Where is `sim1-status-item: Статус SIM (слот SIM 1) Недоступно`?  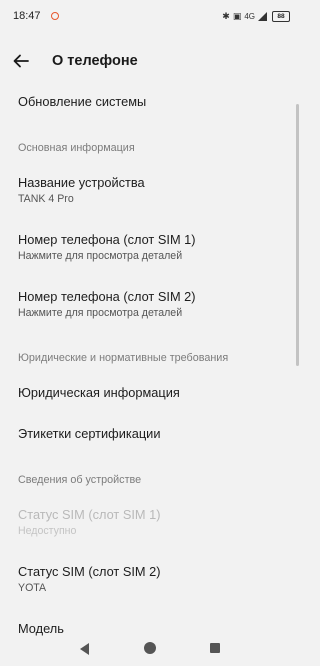 sim1-status-item: Статус SIM (слот SIM 1) Недоступно is located at coordinates (151, 522).